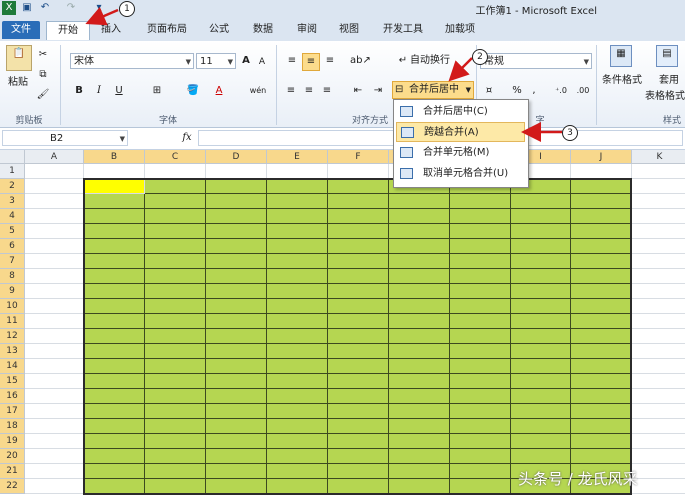 The width and height of the screenshot is (685, 497). What do you see at coordinates (570, 133) in the screenshot?
I see `callout-badge-3: 3` at bounding box center [570, 133].